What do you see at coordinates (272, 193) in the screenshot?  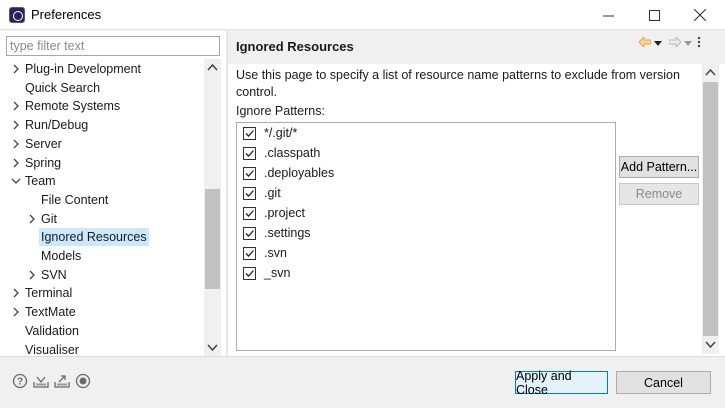 I see `pattern-label: .git` at bounding box center [272, 193].